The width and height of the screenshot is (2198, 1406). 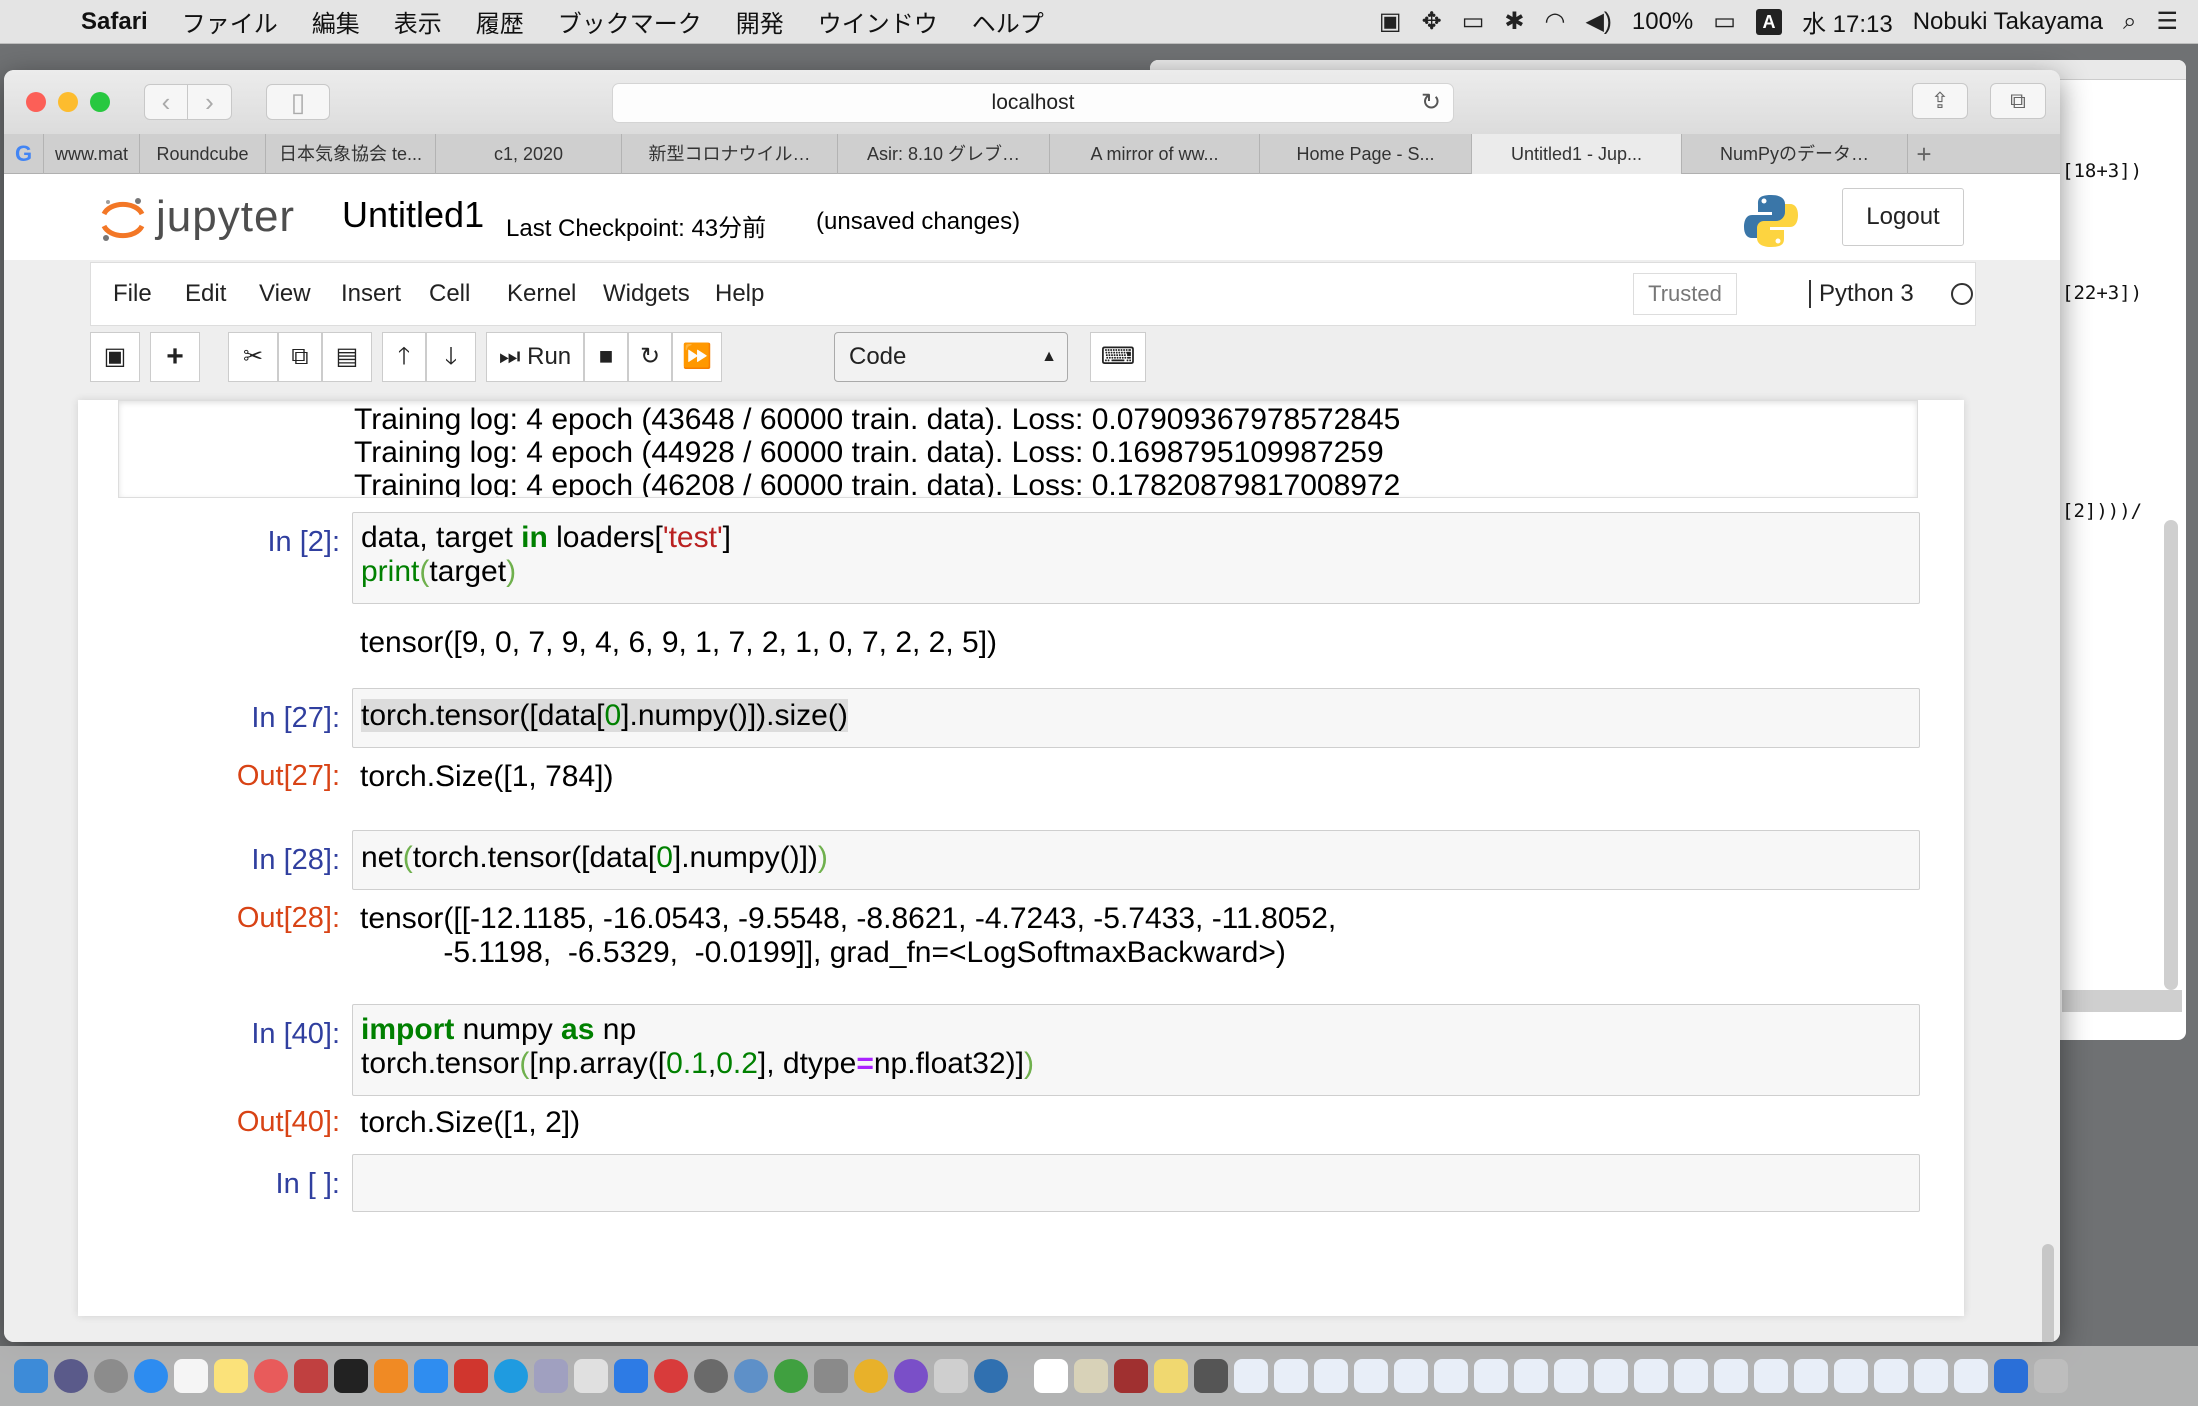 I want to click on menu-history: 履歴, so click(x=500, y=21).